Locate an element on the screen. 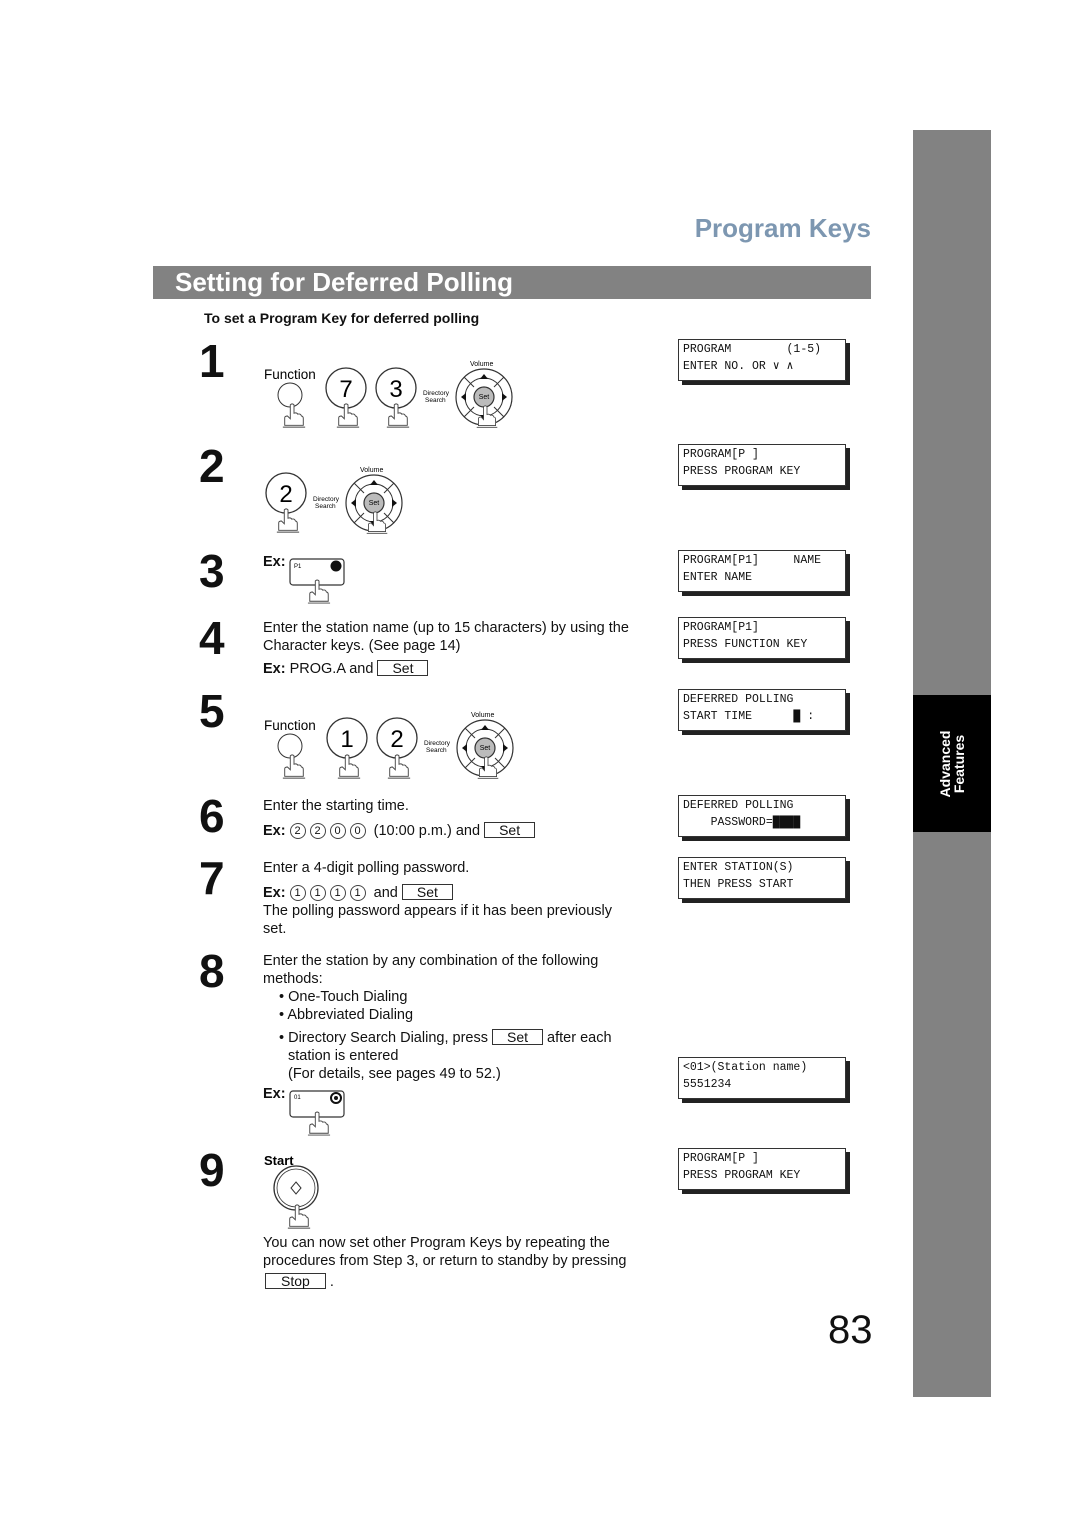 Image resolution: width=1080 pixels, height=1528 pixels. digit-label: 3 is located at coordinates (395, 389).